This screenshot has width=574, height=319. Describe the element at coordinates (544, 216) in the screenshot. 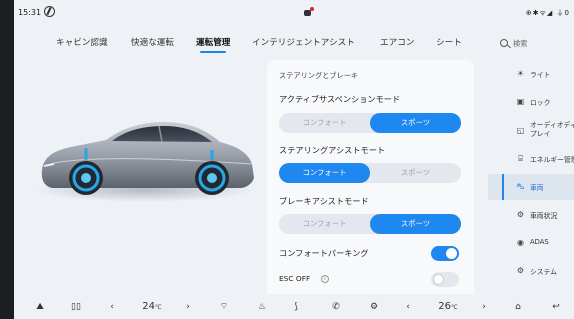

I see `sidebar-item-label: 車両状況` at that location.